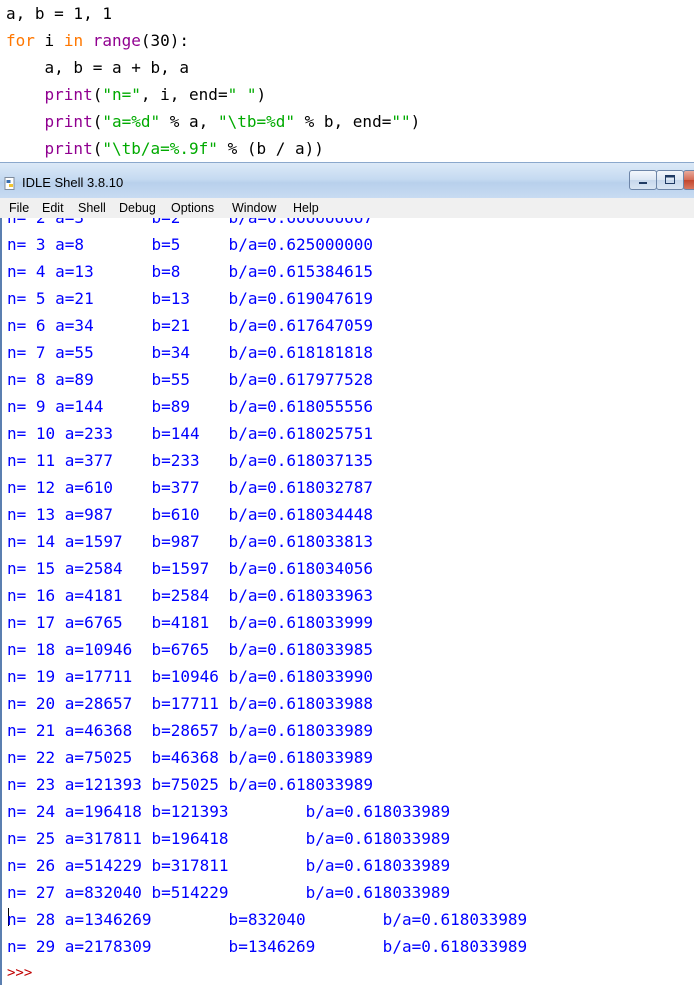  I want to click on code-line: a, b = 1, 1, so click(59, 13).